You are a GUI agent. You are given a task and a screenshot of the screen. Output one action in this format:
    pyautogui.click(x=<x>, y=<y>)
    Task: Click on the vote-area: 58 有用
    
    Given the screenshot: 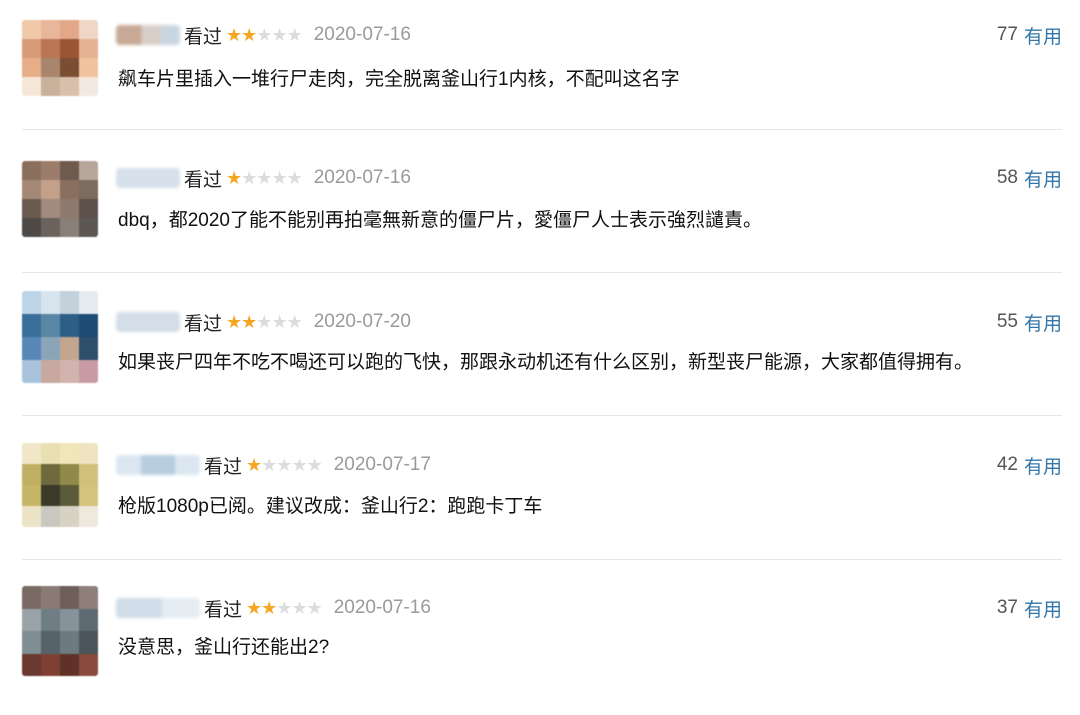 What is the action you would take?
    pyautogui.click(x=1029, y=178)
    